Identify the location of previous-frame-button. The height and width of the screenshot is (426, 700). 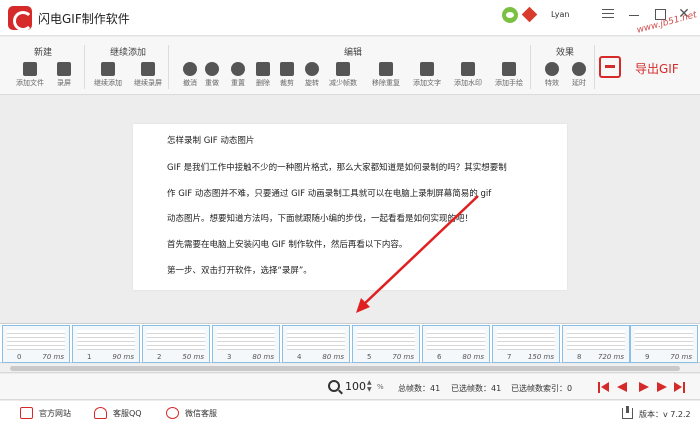
(623, 387).